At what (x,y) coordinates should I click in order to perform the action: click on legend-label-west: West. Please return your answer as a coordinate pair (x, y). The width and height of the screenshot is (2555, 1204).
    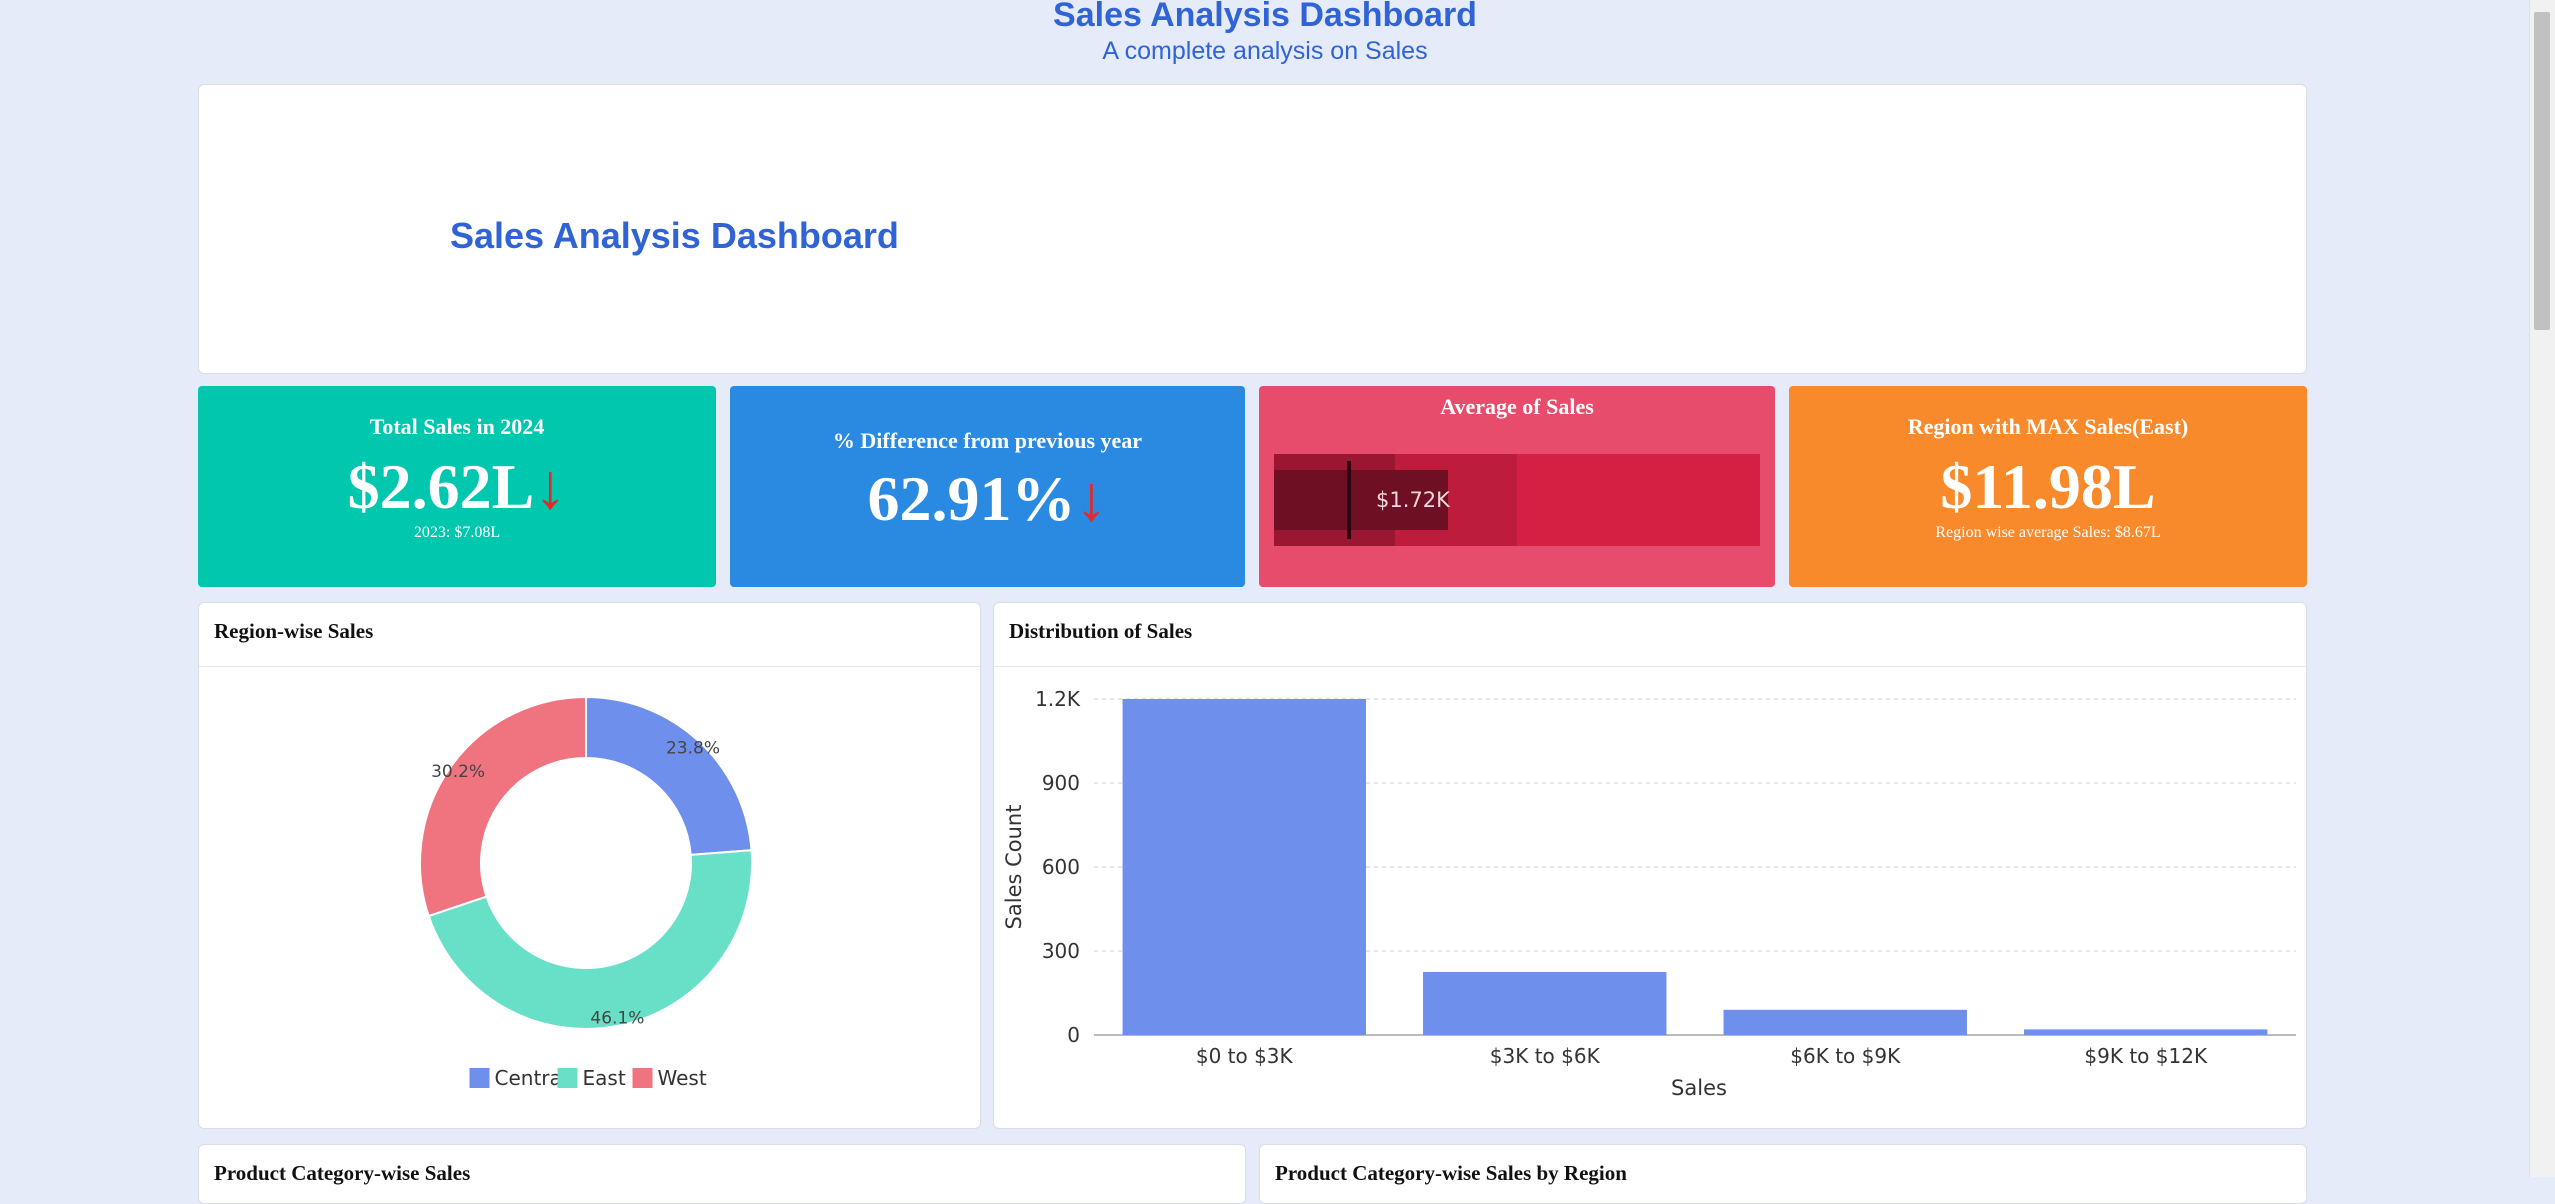
    Looking at the image, I should click on (682, 1078).